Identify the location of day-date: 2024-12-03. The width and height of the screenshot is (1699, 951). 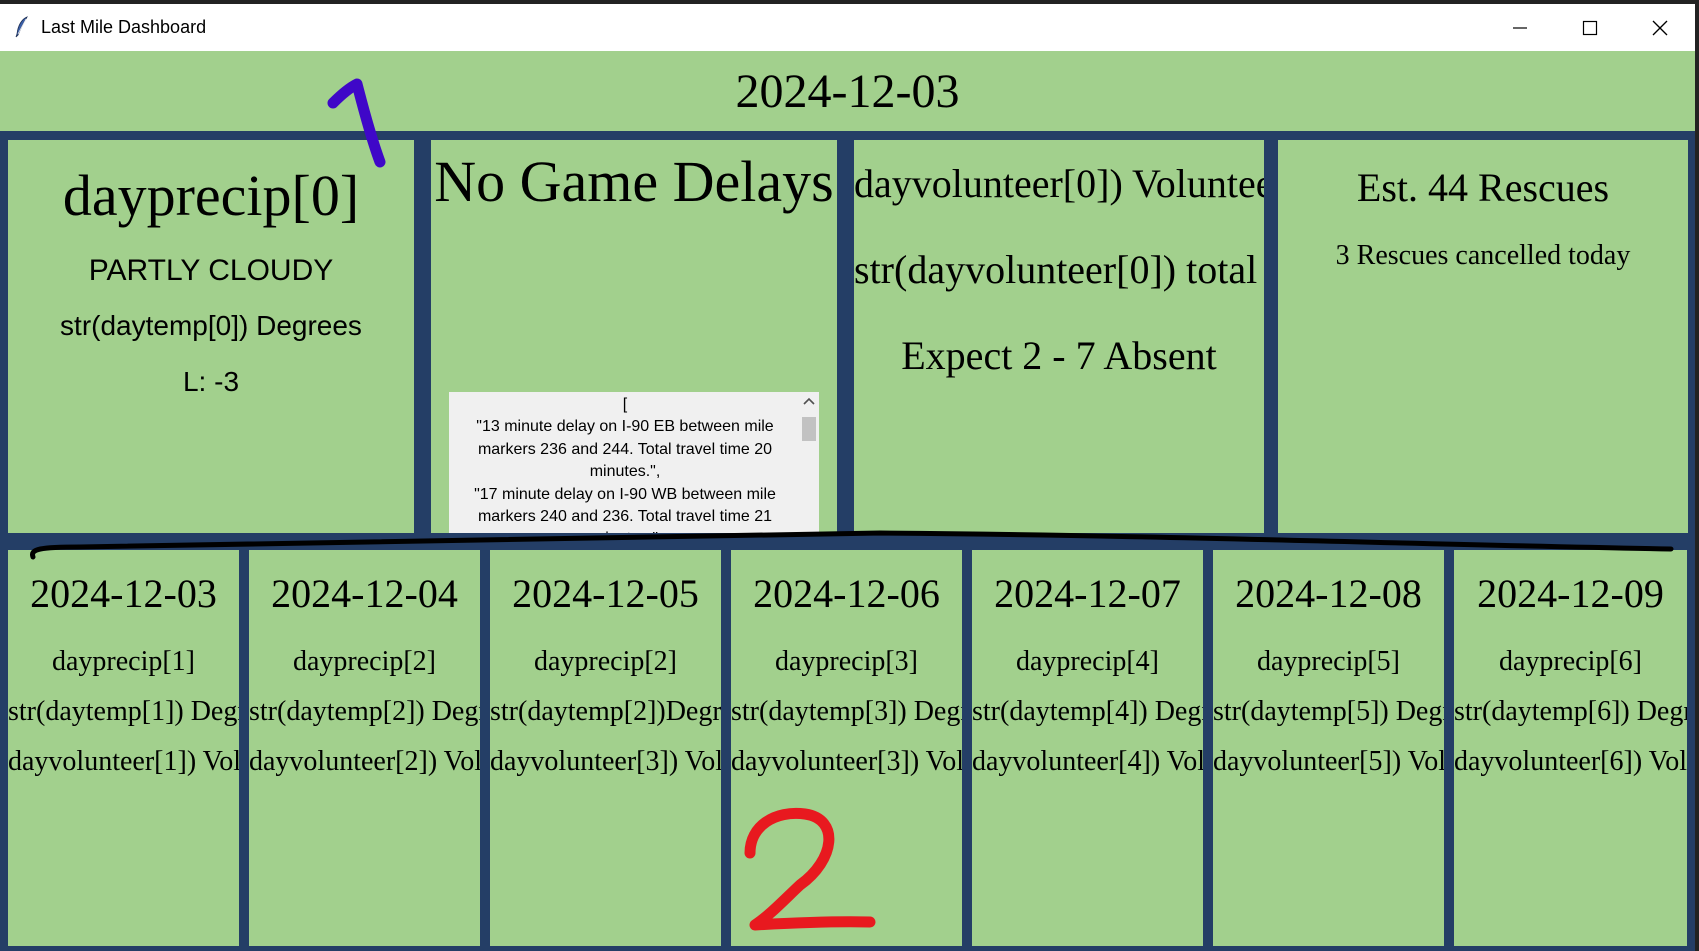
(123, 593).